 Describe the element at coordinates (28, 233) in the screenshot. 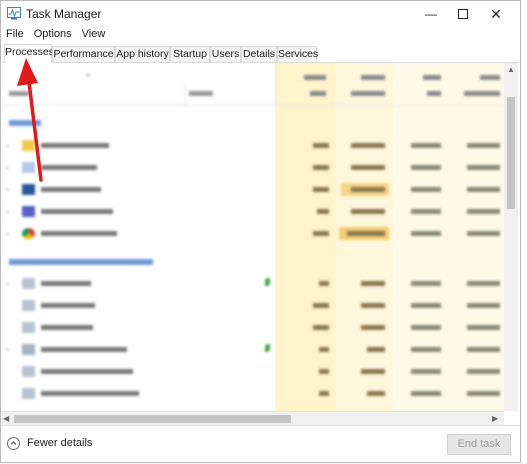

I see `chrome-app-icon` at that location.